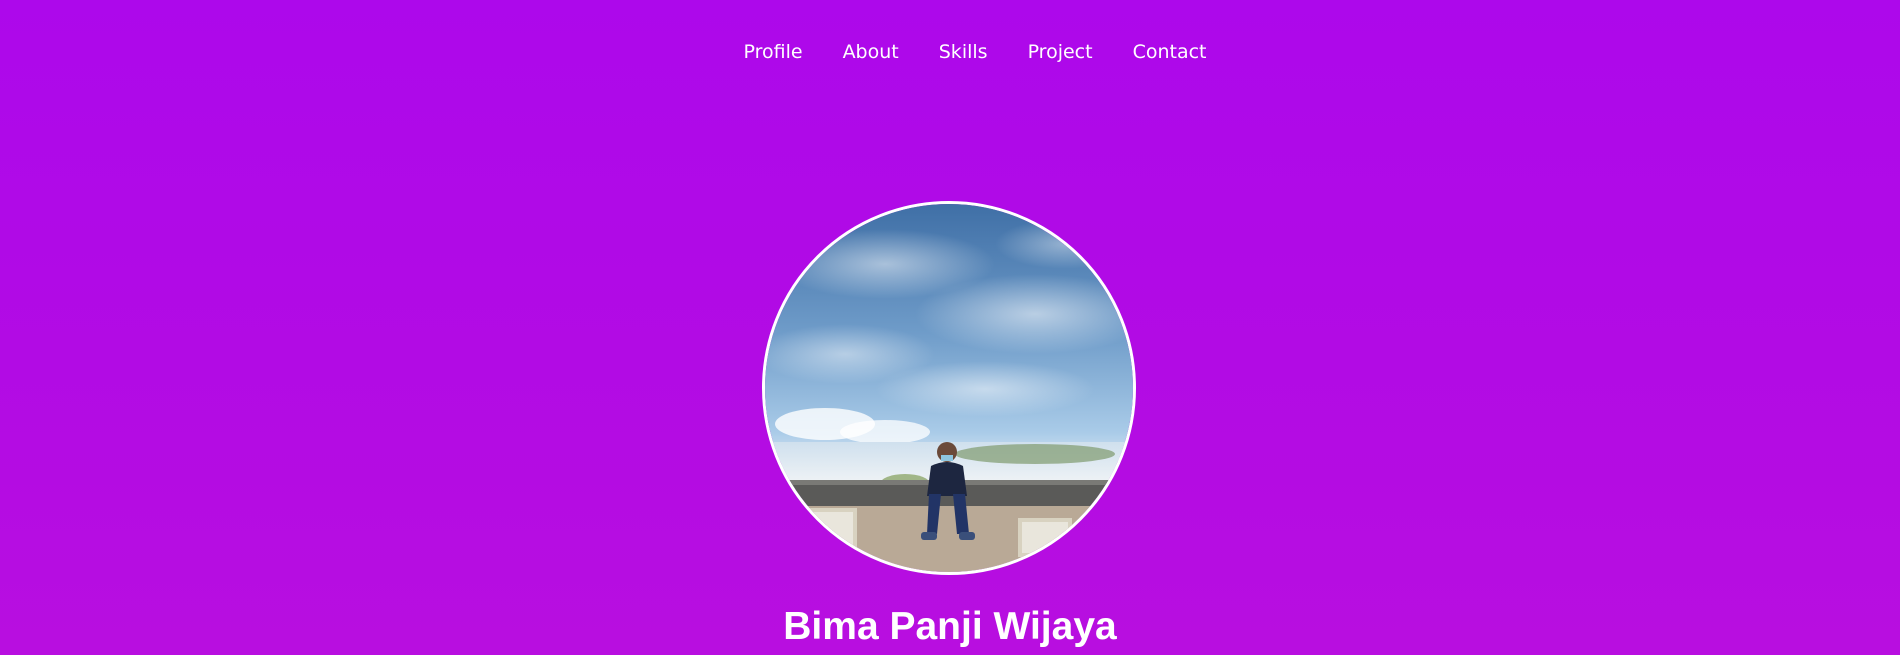 The width and height of the screenshot is (1900, 655). Describe the element at coordinates (1170, 52) in the screenshot. I see `nav-contact: Contact` at that location.